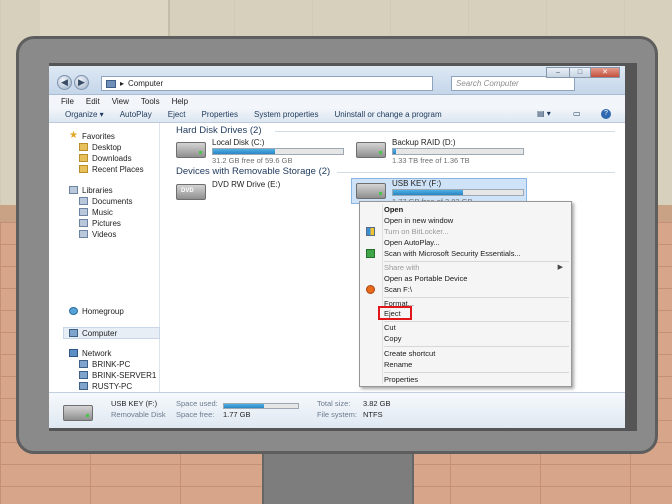  What do you see at coordinates (97, 353) in the screenshot?
I see `sidebar-item-label: Network` at bounding box center [97, 353].